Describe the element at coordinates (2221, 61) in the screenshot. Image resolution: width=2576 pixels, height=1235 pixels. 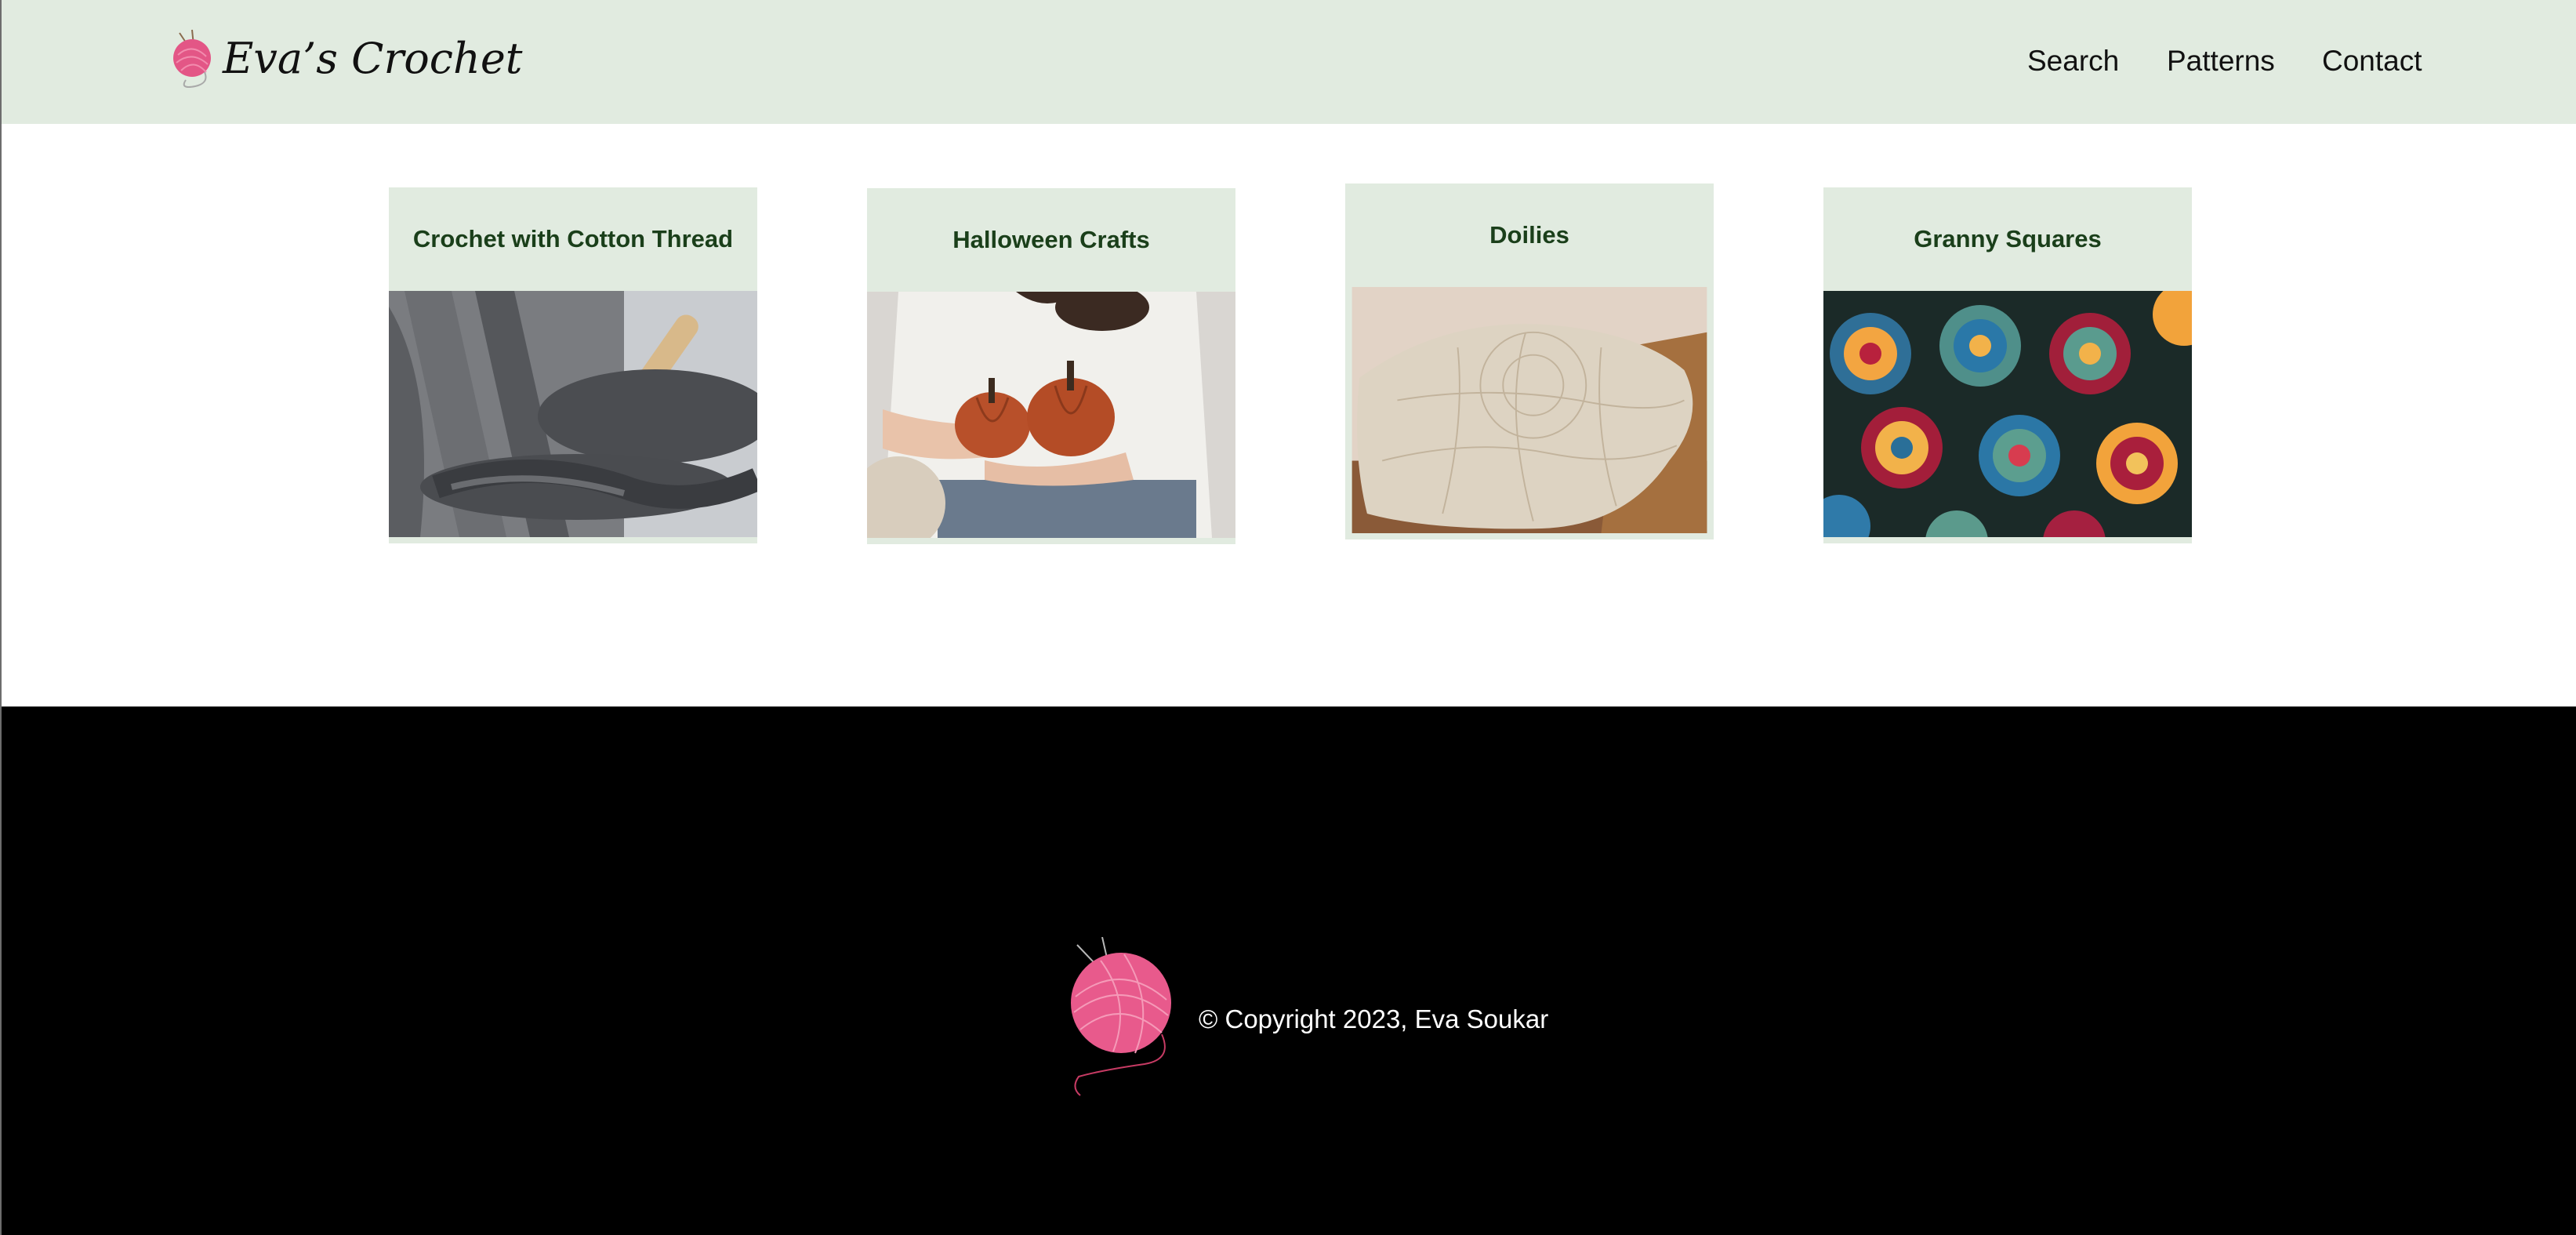
I see `nav-patterns-link: Patterns` at that location.